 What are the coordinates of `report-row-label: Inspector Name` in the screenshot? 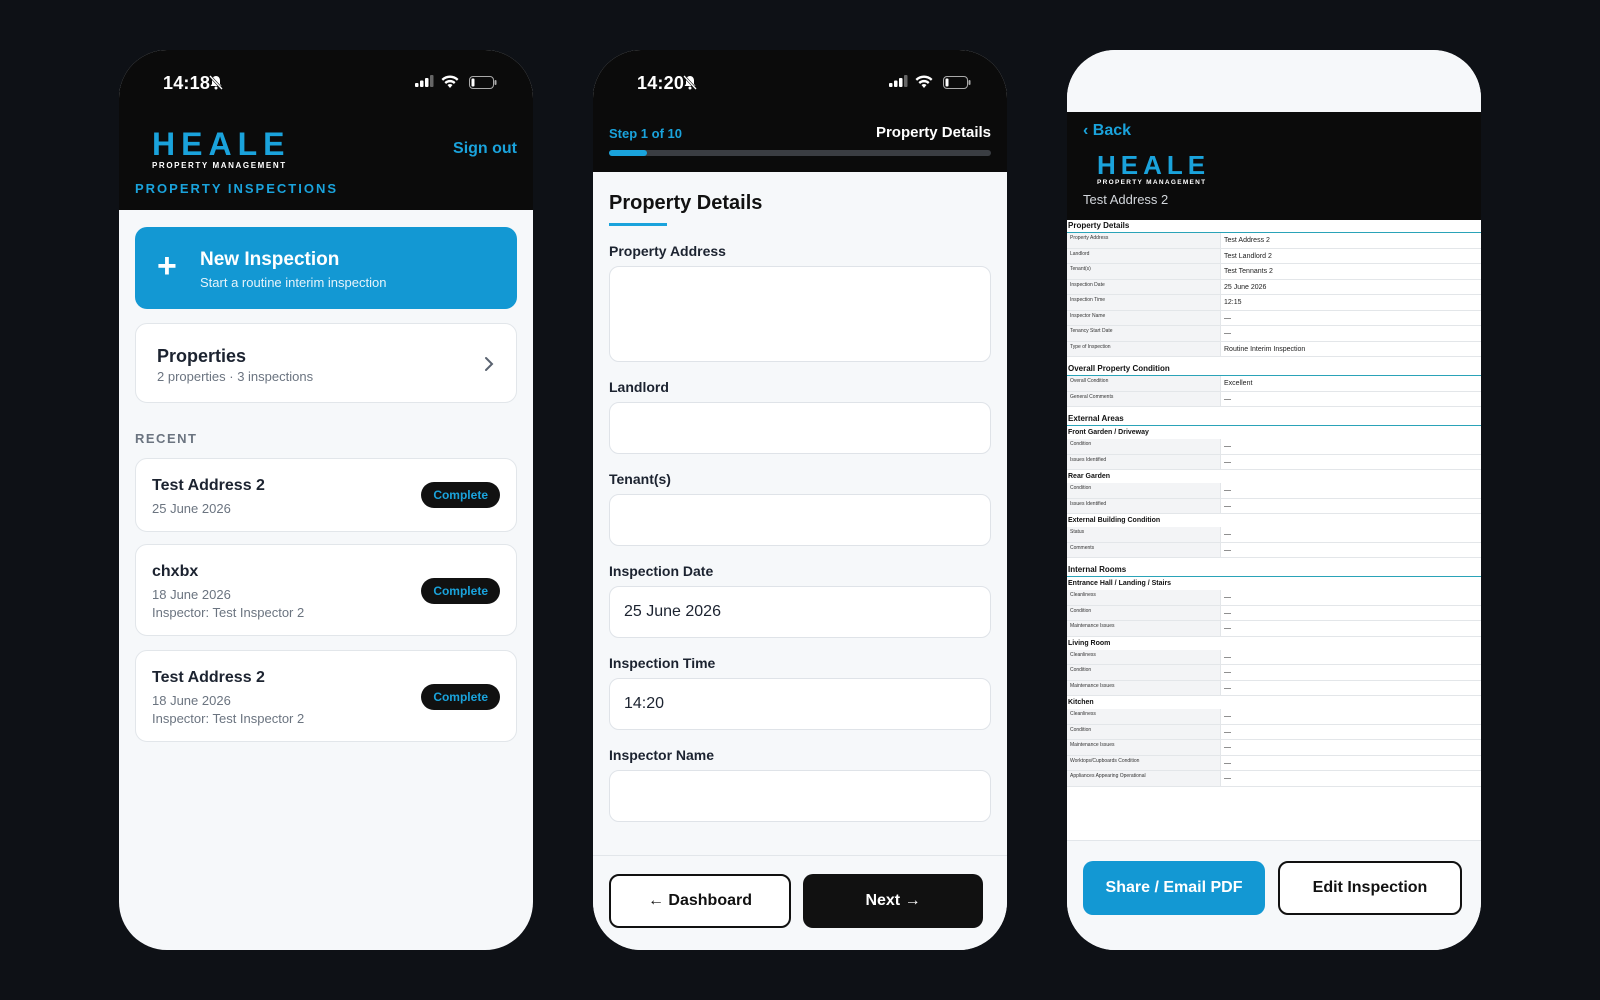 It's located at (1144, 317).